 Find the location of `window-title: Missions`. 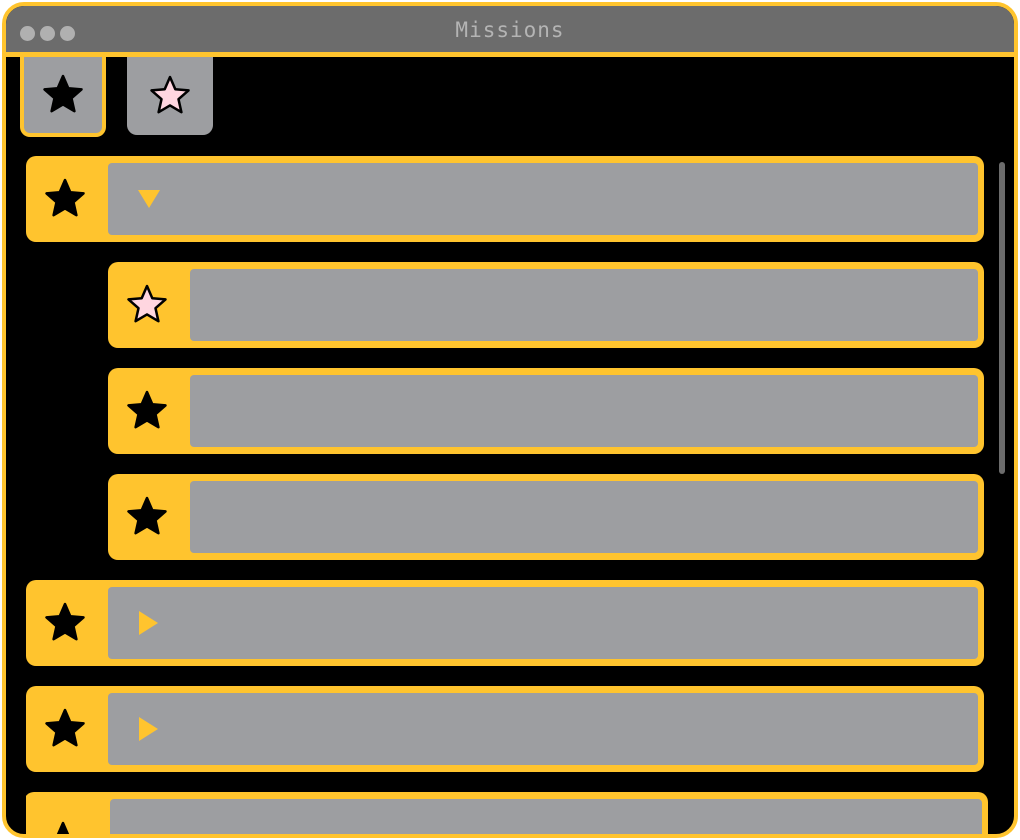

window-title: Missions is located at coordinates (510, 30).